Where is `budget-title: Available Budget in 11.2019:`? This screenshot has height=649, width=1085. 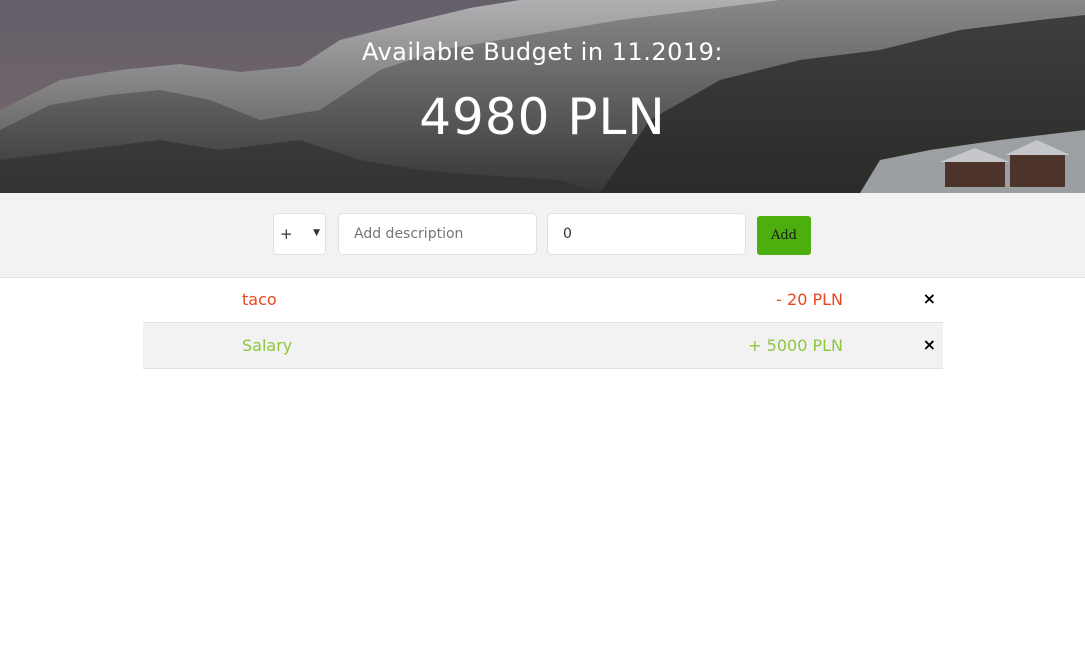
budget-title: Available Budget in 11.2019: is located at coordinates (542, 52).